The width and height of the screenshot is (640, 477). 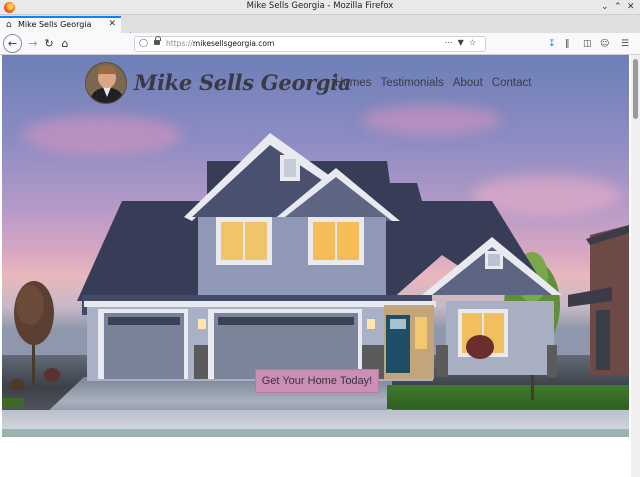 What do you see at coordinates (49, 44) in the screenshot?
I see `reload-button: ↻` at bounding box center [49, 44].